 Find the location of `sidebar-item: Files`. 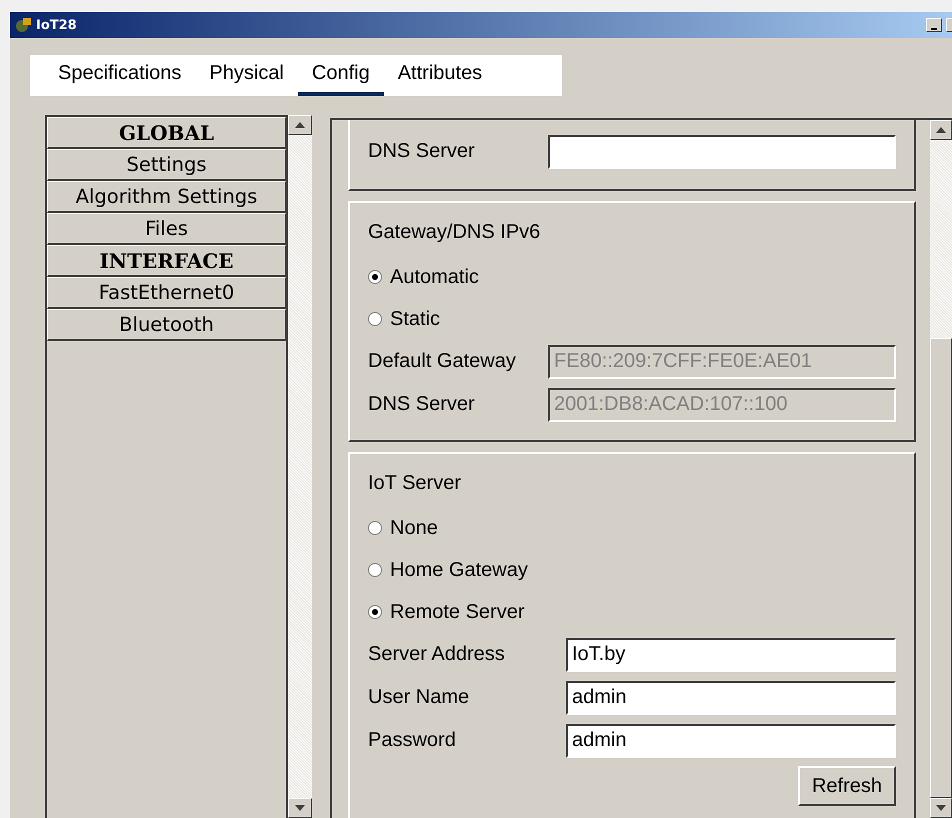

sidebar-item: Files is located at coordinates (166, 229).